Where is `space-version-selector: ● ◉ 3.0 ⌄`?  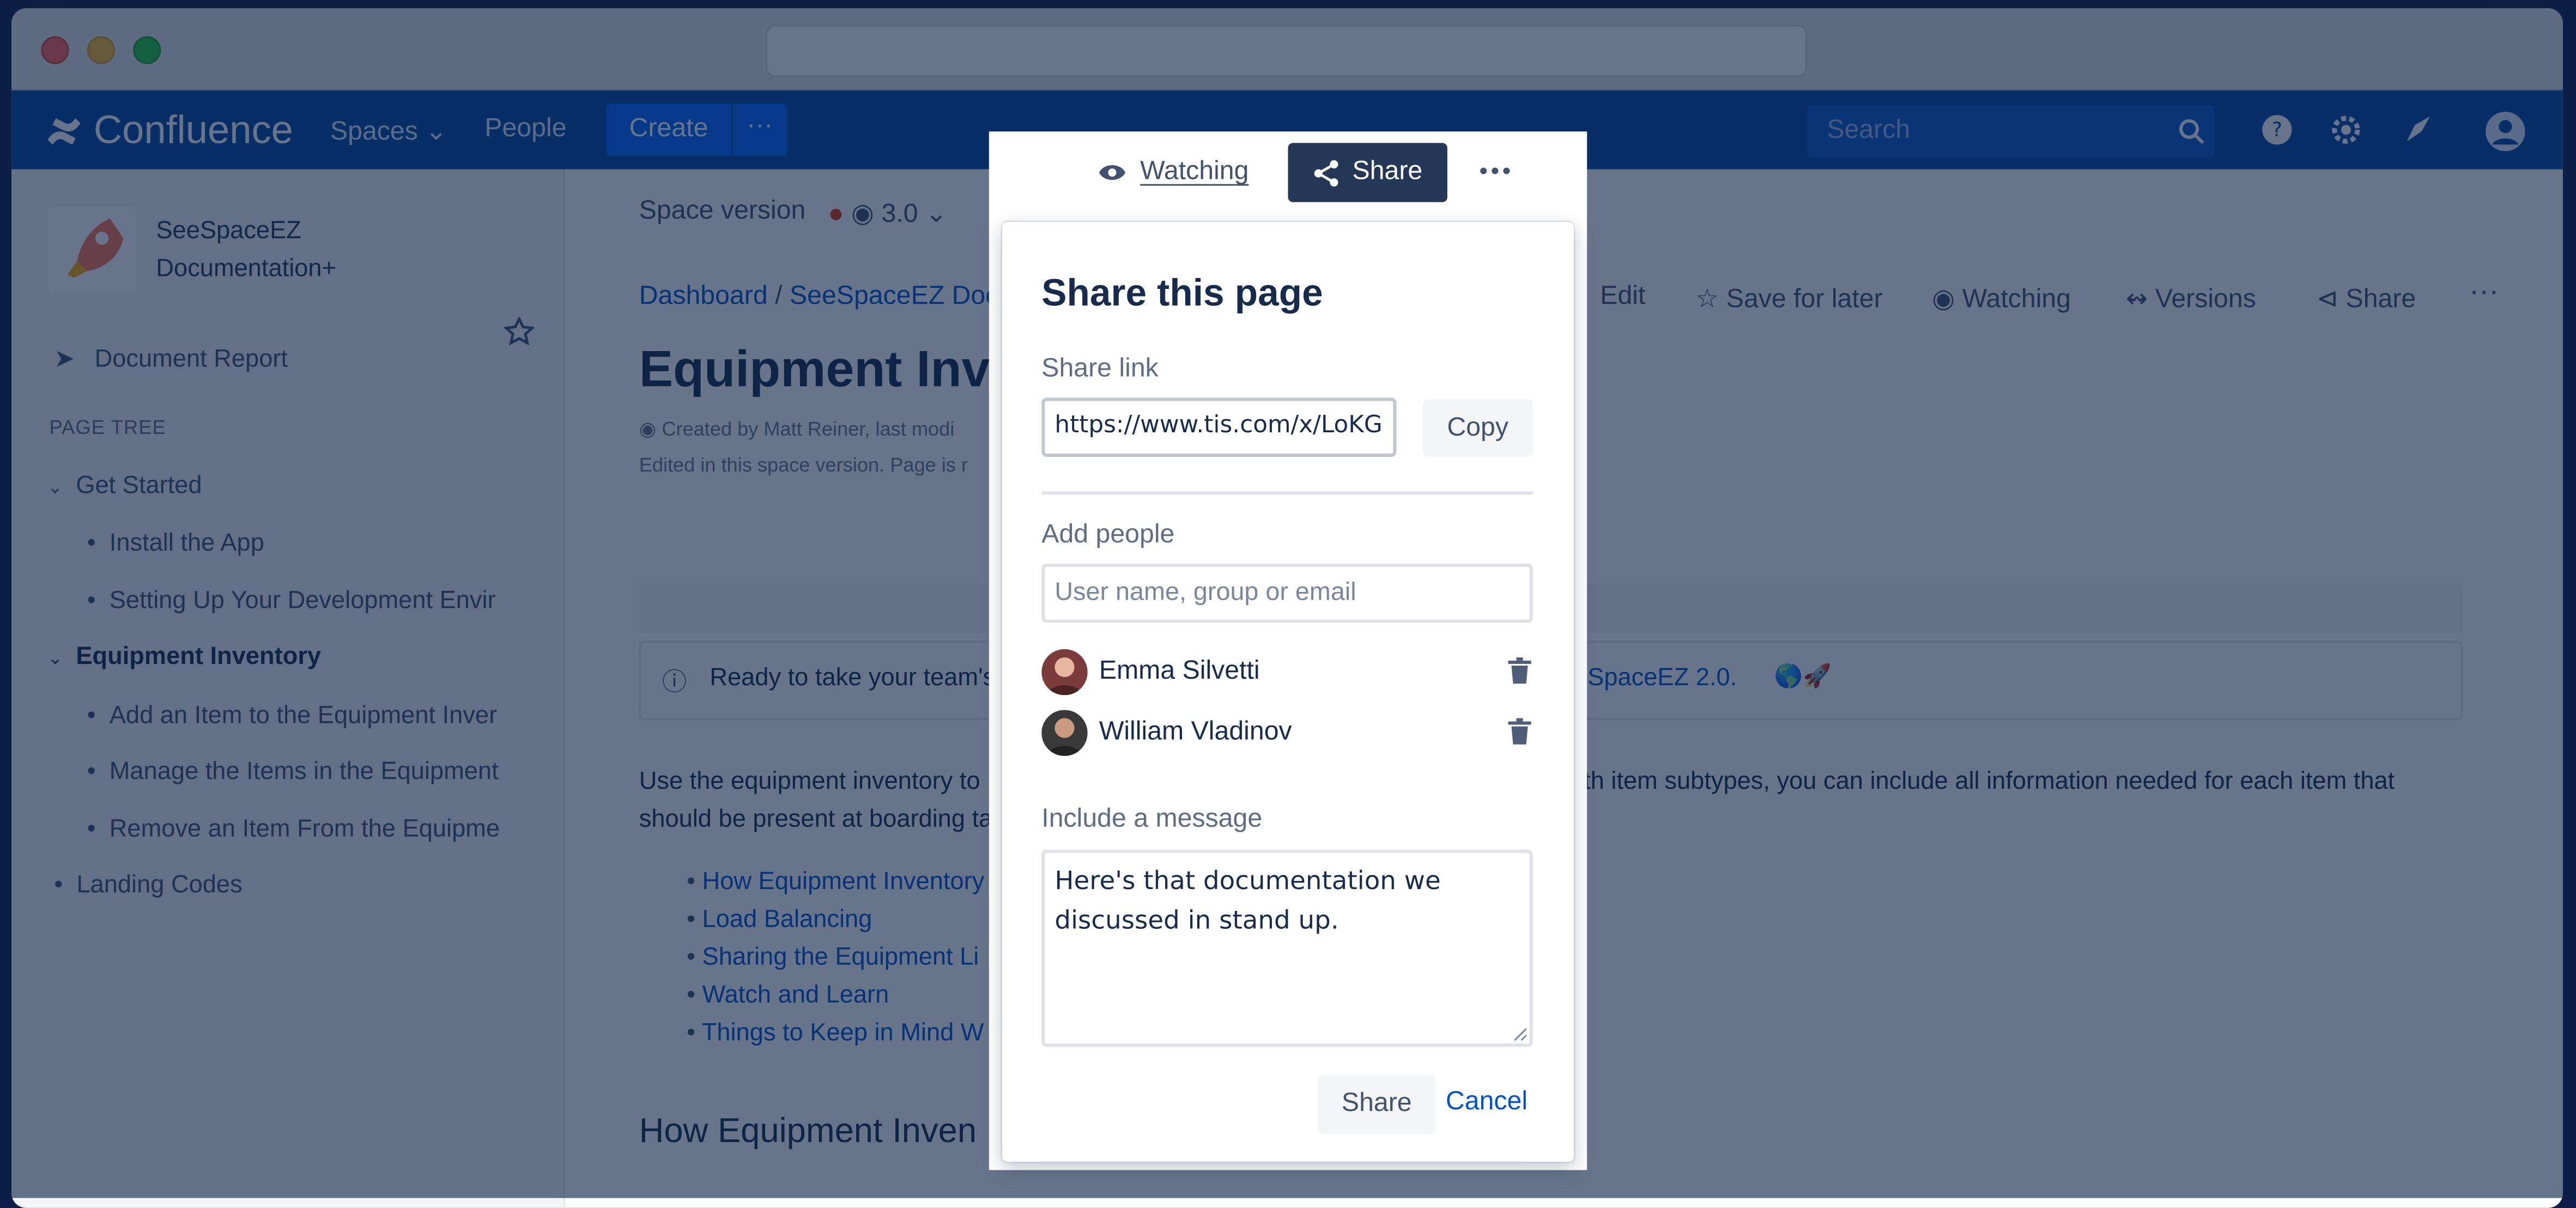 space-version-selector: ● ◉ 3.0 ⌄ is located at coordinates (887, 213).